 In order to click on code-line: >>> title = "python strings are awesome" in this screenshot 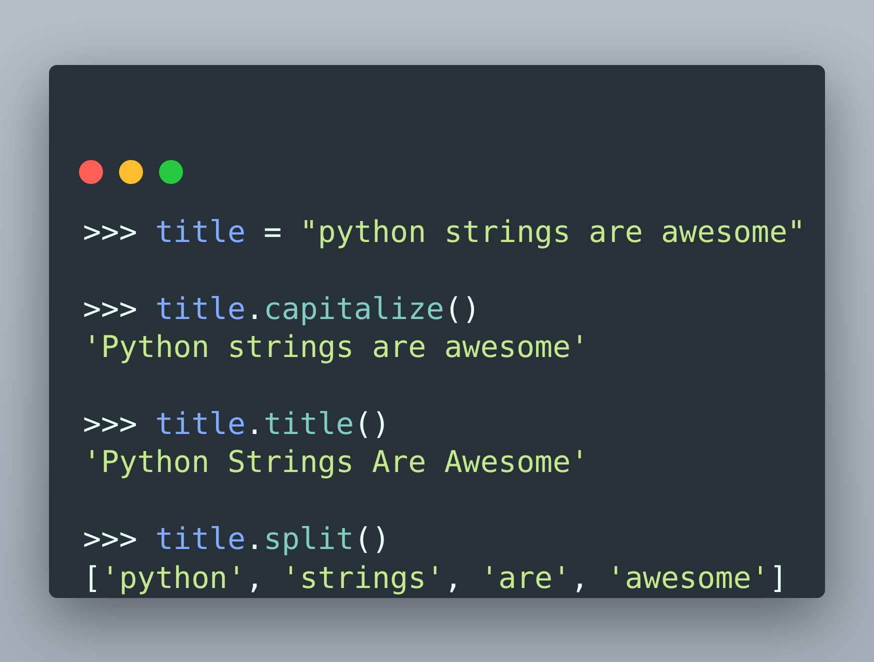, I will do `click(444, 233)`.